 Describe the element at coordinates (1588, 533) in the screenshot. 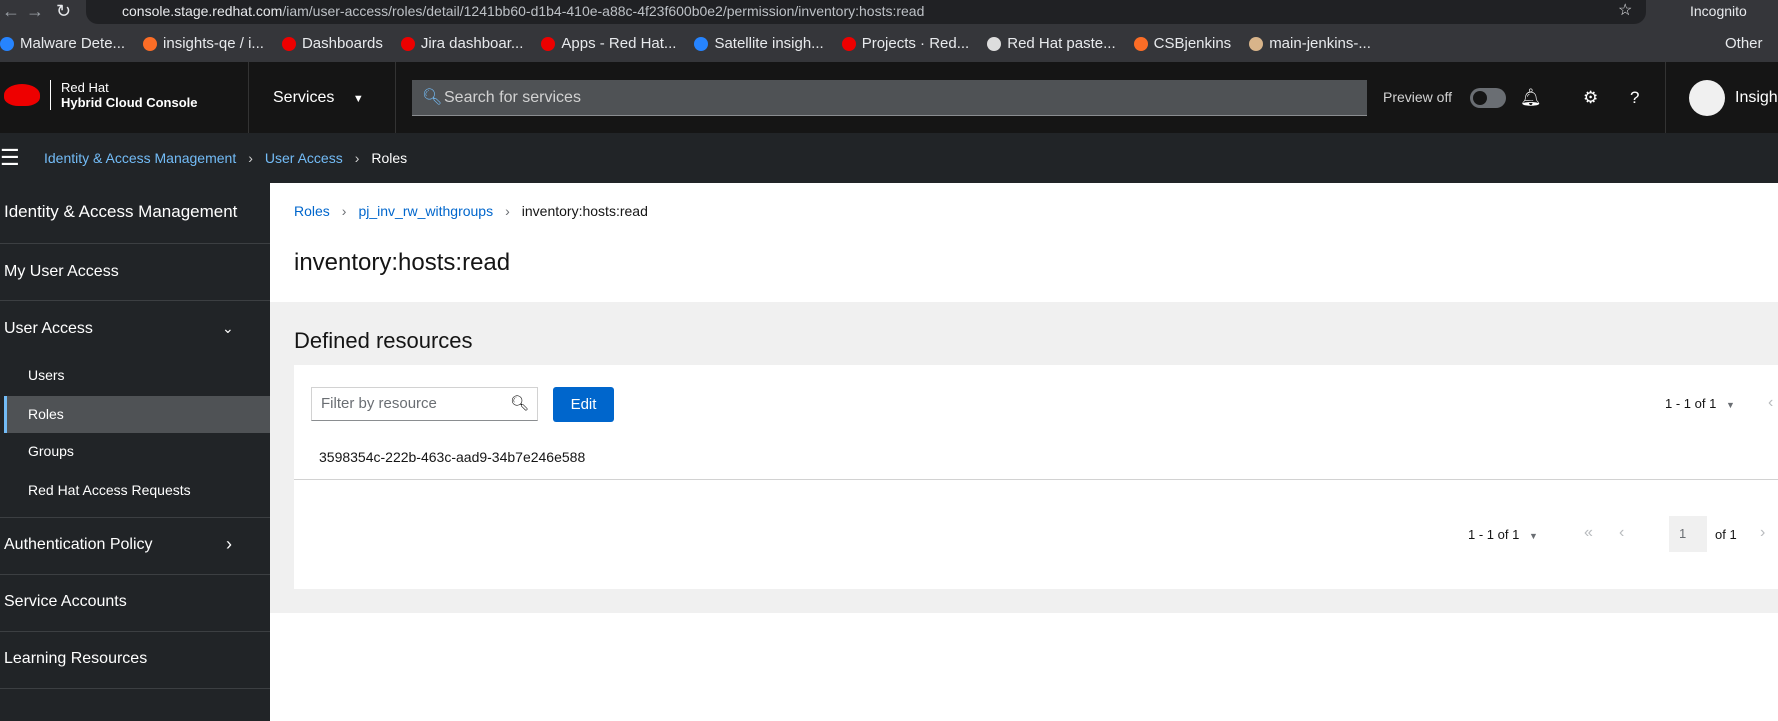

I see `first-page-icon: «` at that location.